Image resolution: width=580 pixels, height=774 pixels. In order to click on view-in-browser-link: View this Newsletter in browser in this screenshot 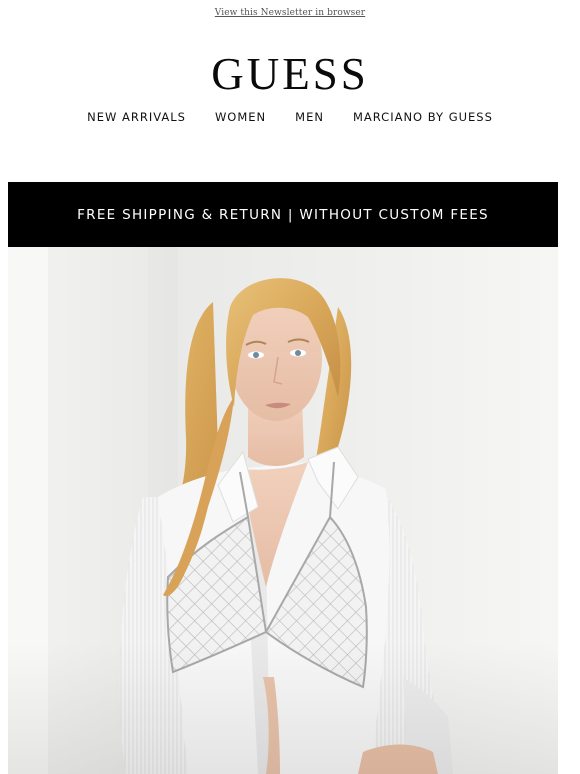, I will do `click(290, 13)`.